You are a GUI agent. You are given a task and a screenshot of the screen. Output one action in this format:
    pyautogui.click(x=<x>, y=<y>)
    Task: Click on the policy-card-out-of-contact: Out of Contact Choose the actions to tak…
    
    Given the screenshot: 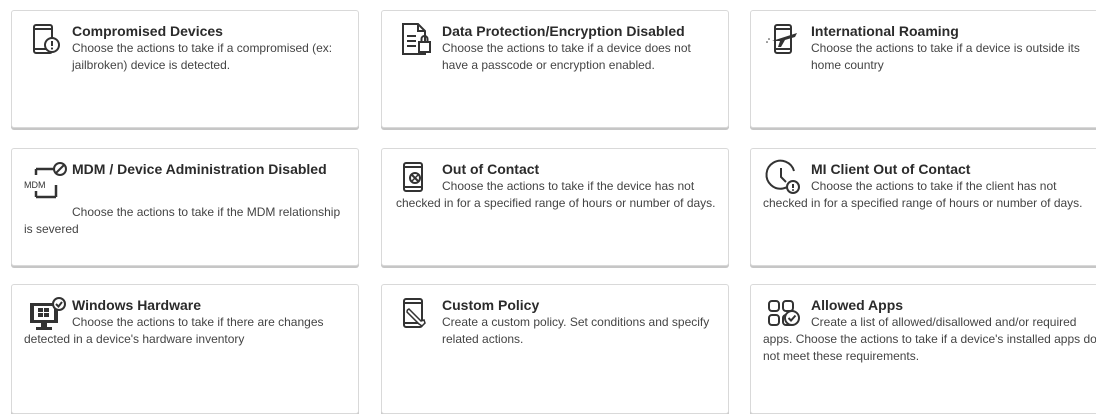 What is the action you would take?
    pyautogui.click(x=555, y=207)
    